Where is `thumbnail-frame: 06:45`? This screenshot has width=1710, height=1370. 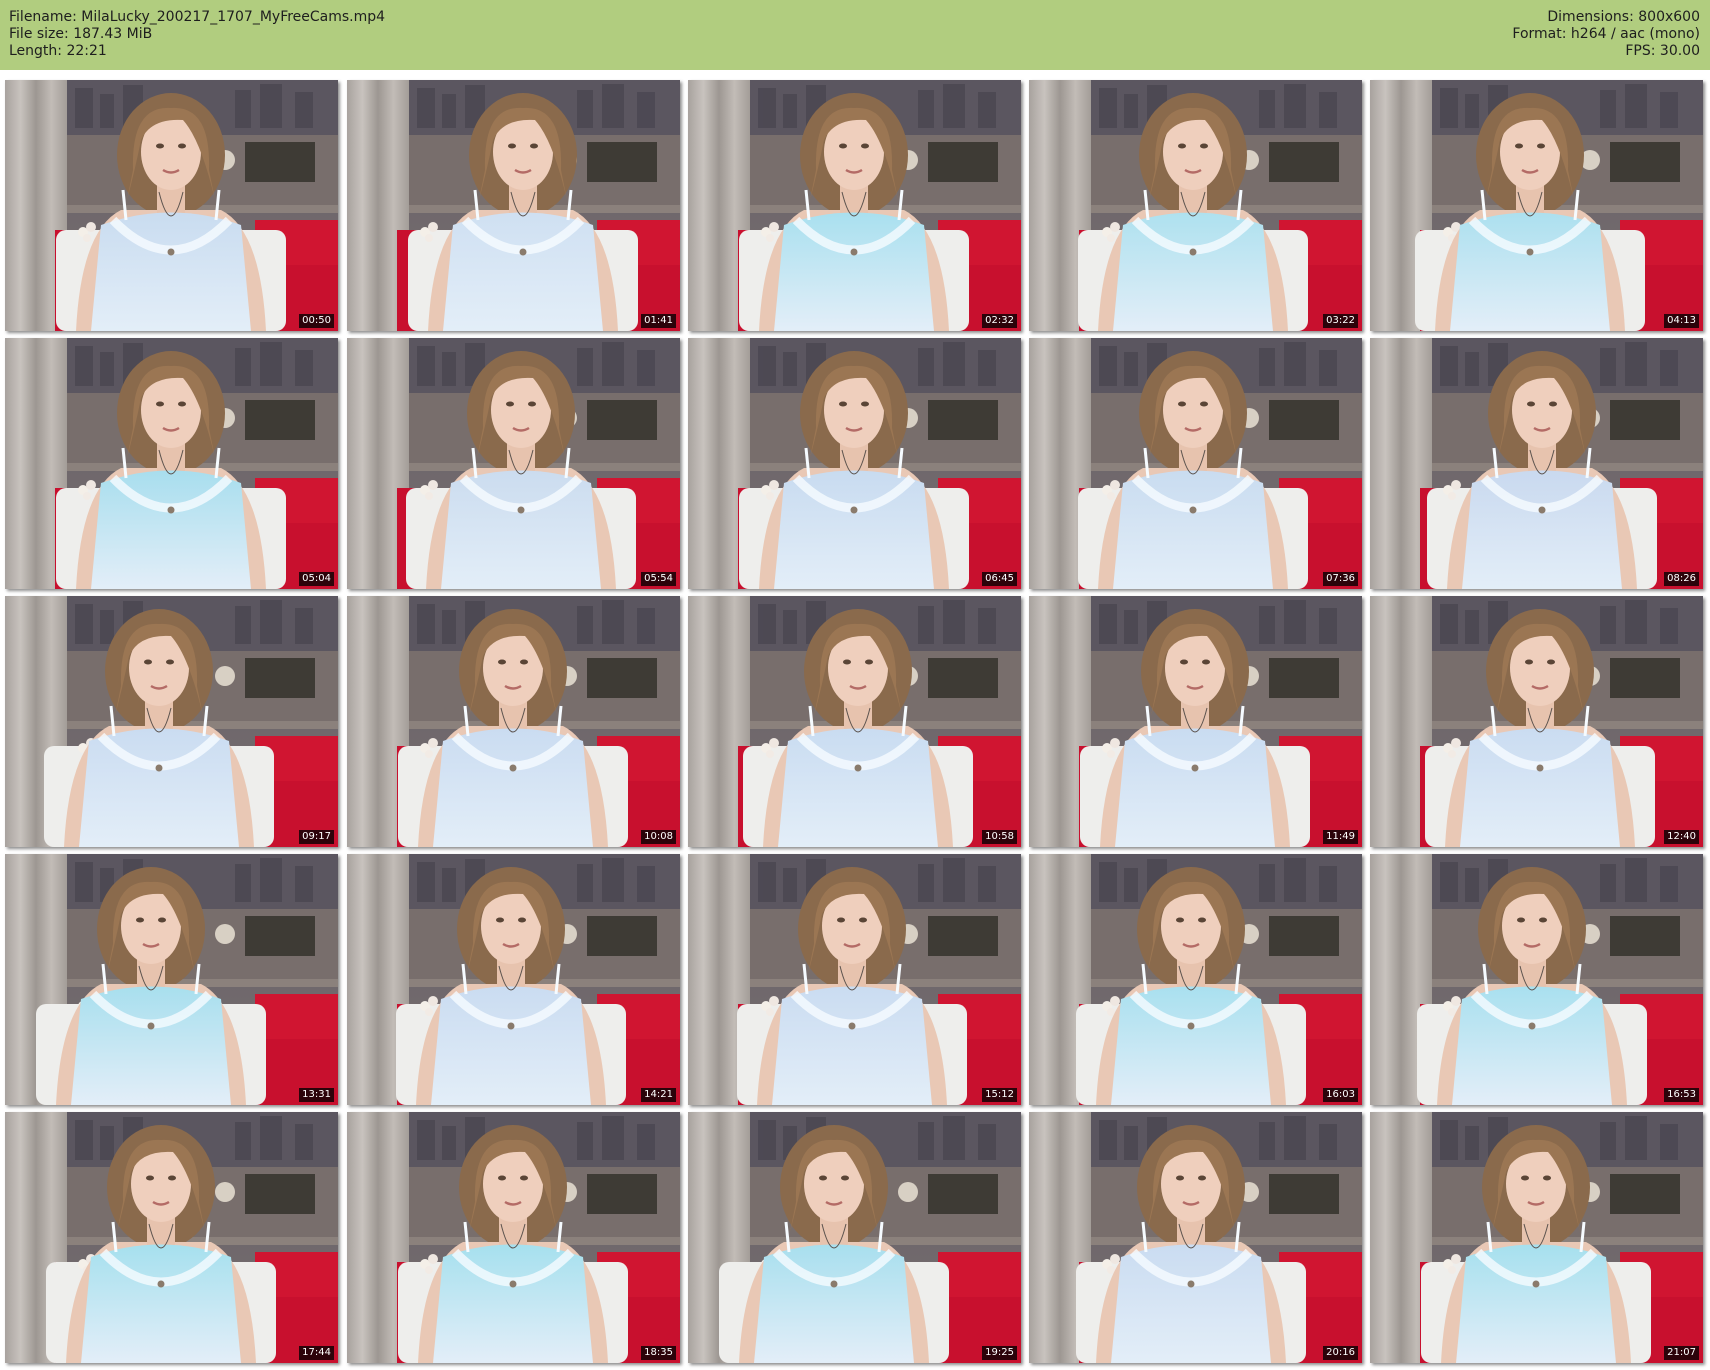 thumbnail-frame: 06:45 is located at coordinates (854, 463).